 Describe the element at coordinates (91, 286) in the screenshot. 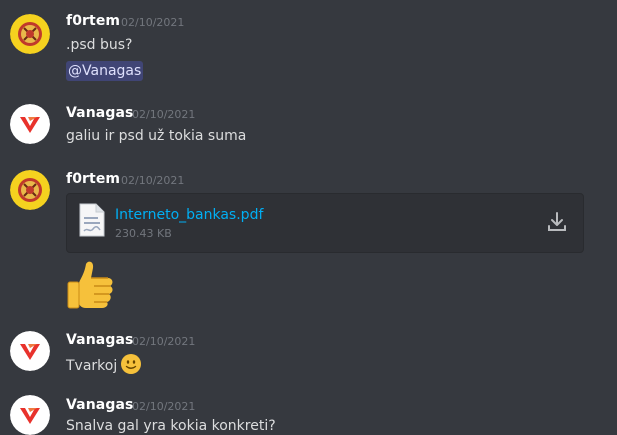

I see `thumbs-up-icon` at that location.